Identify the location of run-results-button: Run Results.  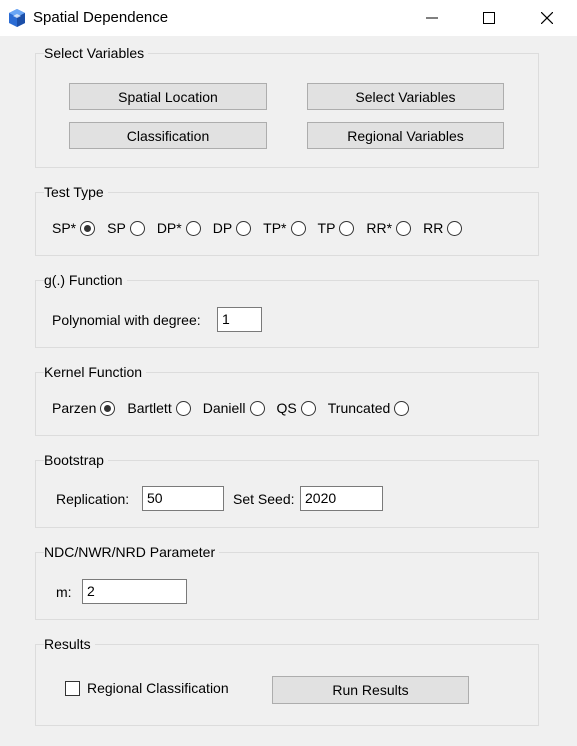
(370, 690).